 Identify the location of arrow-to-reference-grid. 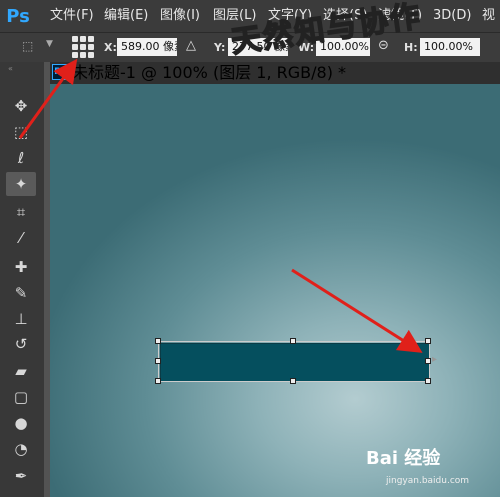
(48, 98).